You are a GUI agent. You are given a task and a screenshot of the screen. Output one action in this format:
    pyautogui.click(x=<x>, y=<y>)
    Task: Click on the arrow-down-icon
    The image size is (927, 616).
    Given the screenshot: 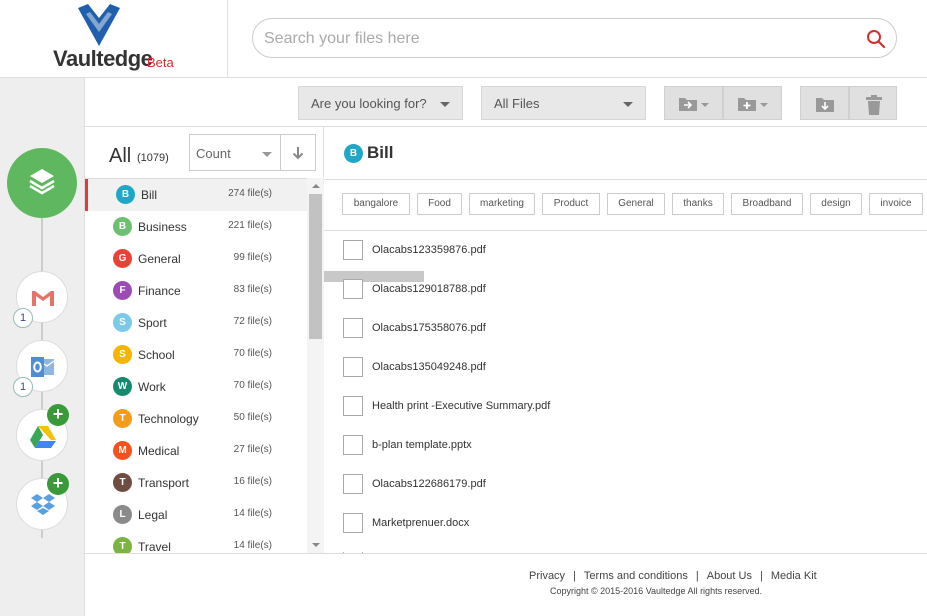 What is the action you would take?
    pyautogui.click(x=298, y=153)
    